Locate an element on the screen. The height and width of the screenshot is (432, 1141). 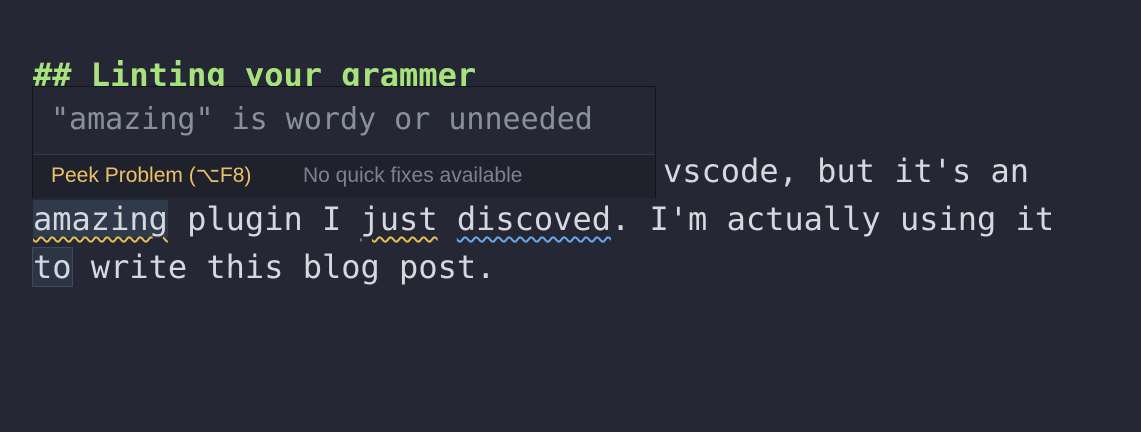
text-segment: . I'm actually using it is located at coordinates (832, 219).